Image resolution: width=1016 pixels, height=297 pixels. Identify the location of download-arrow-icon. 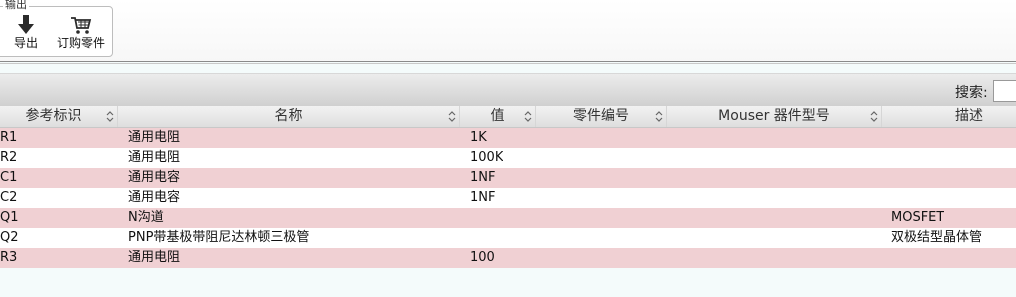
(26, 24).